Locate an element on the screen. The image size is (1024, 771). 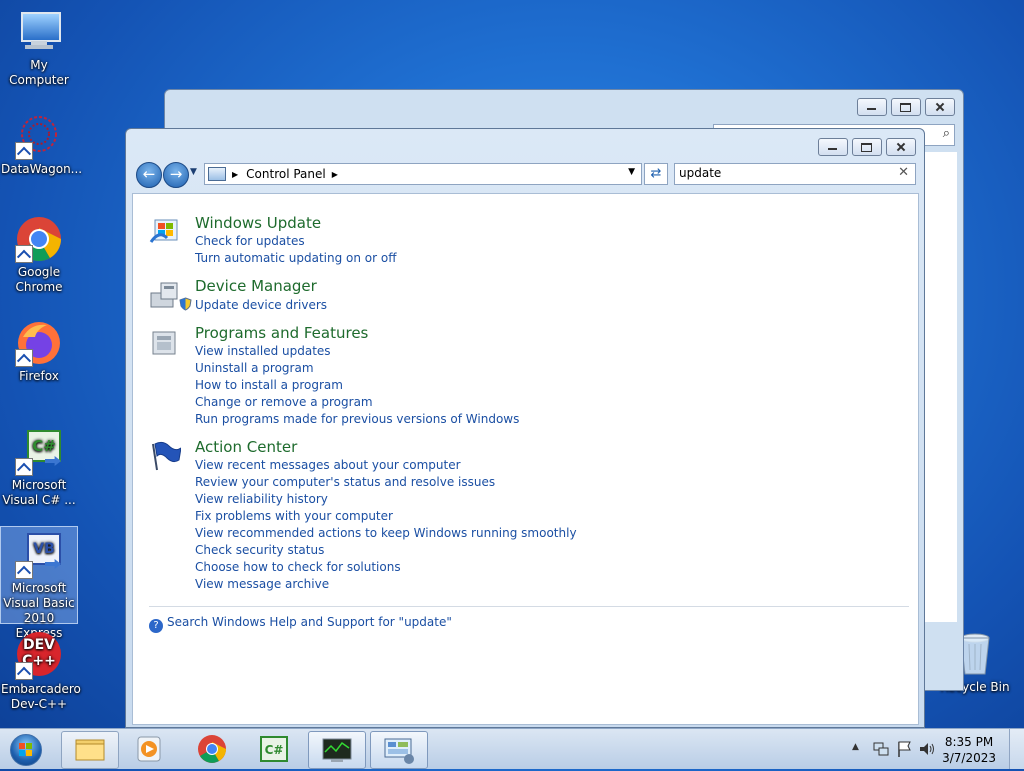
chrome-icon is located at coordinates (39, 239).